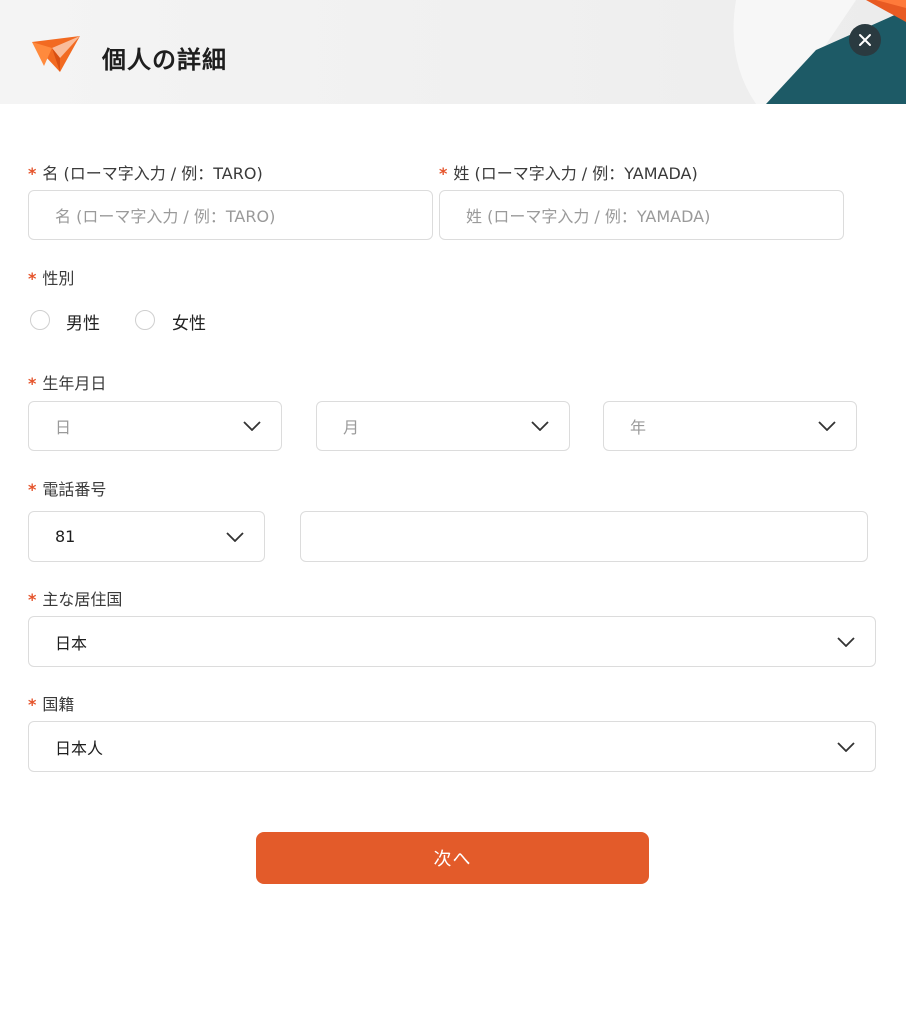 Image resolution: width=906 pixels, height=1024 pixels. I want to click on gender-male-label: 男性, so click(83, 321).